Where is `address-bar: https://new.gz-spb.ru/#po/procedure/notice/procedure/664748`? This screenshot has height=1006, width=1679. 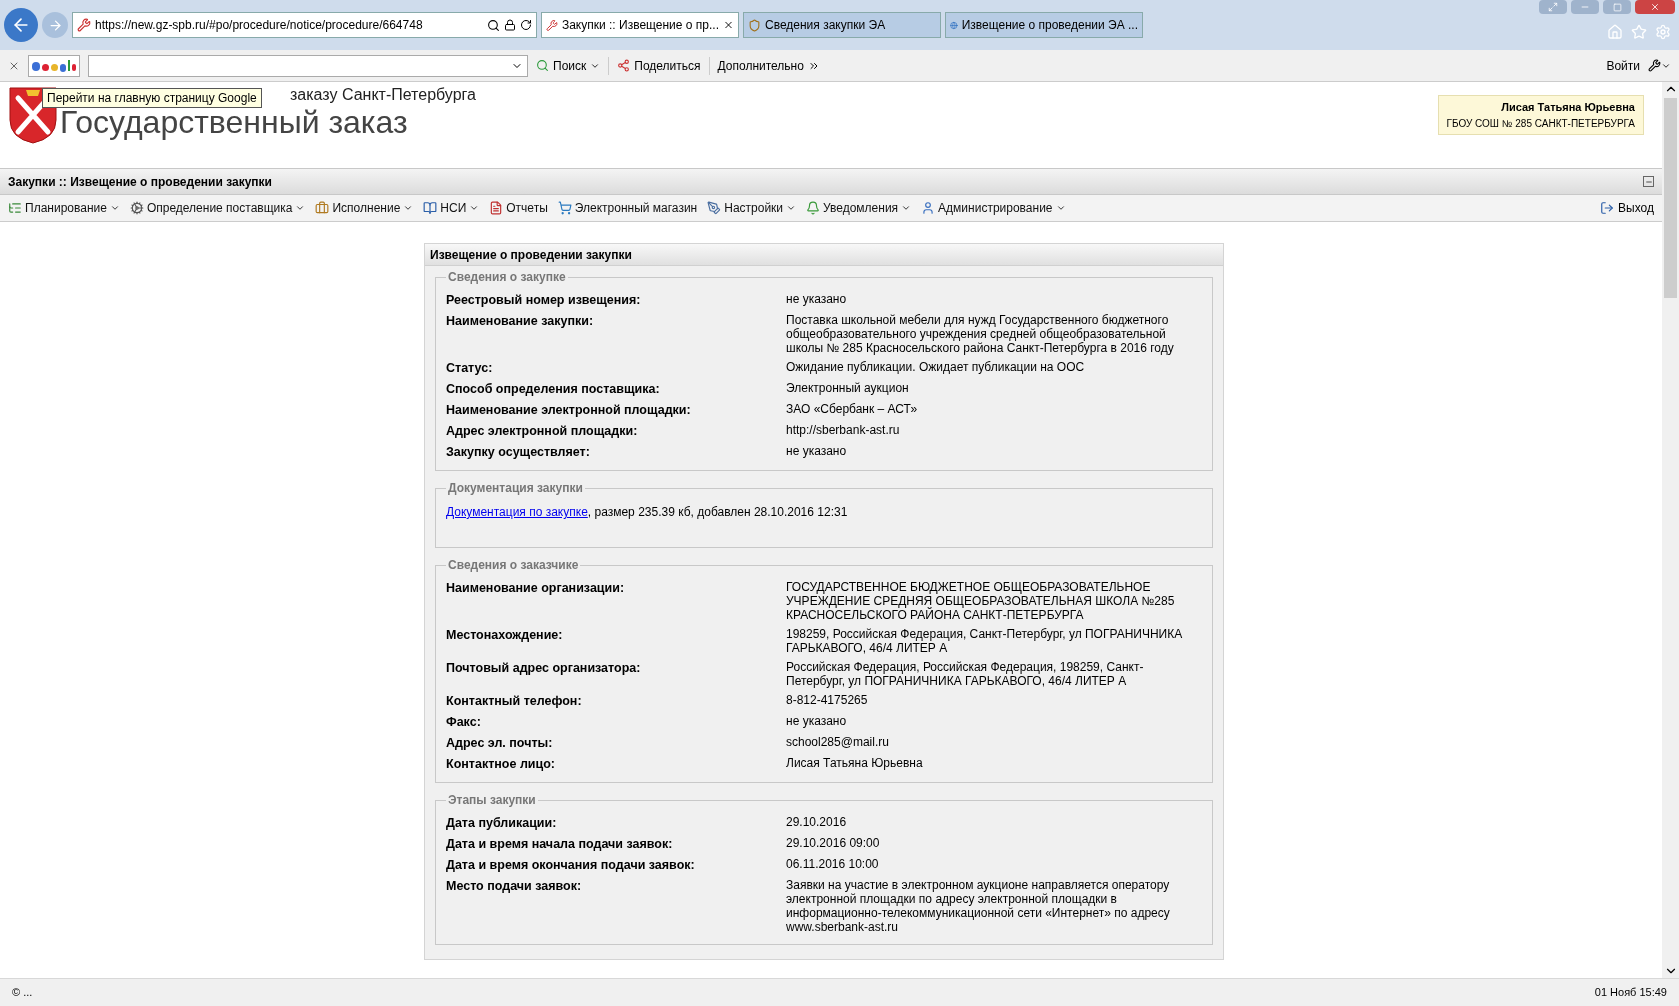 address-bar: https://new.gz-spb.ru/#po/procedure/notice/procedure/664748 is located at coordinates (304, 25).